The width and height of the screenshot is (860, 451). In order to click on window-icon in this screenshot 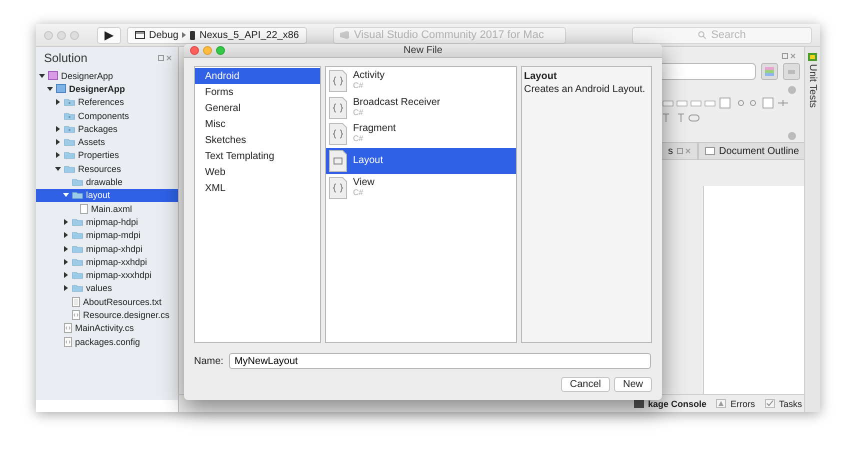, I will do `click(140, 35)`.